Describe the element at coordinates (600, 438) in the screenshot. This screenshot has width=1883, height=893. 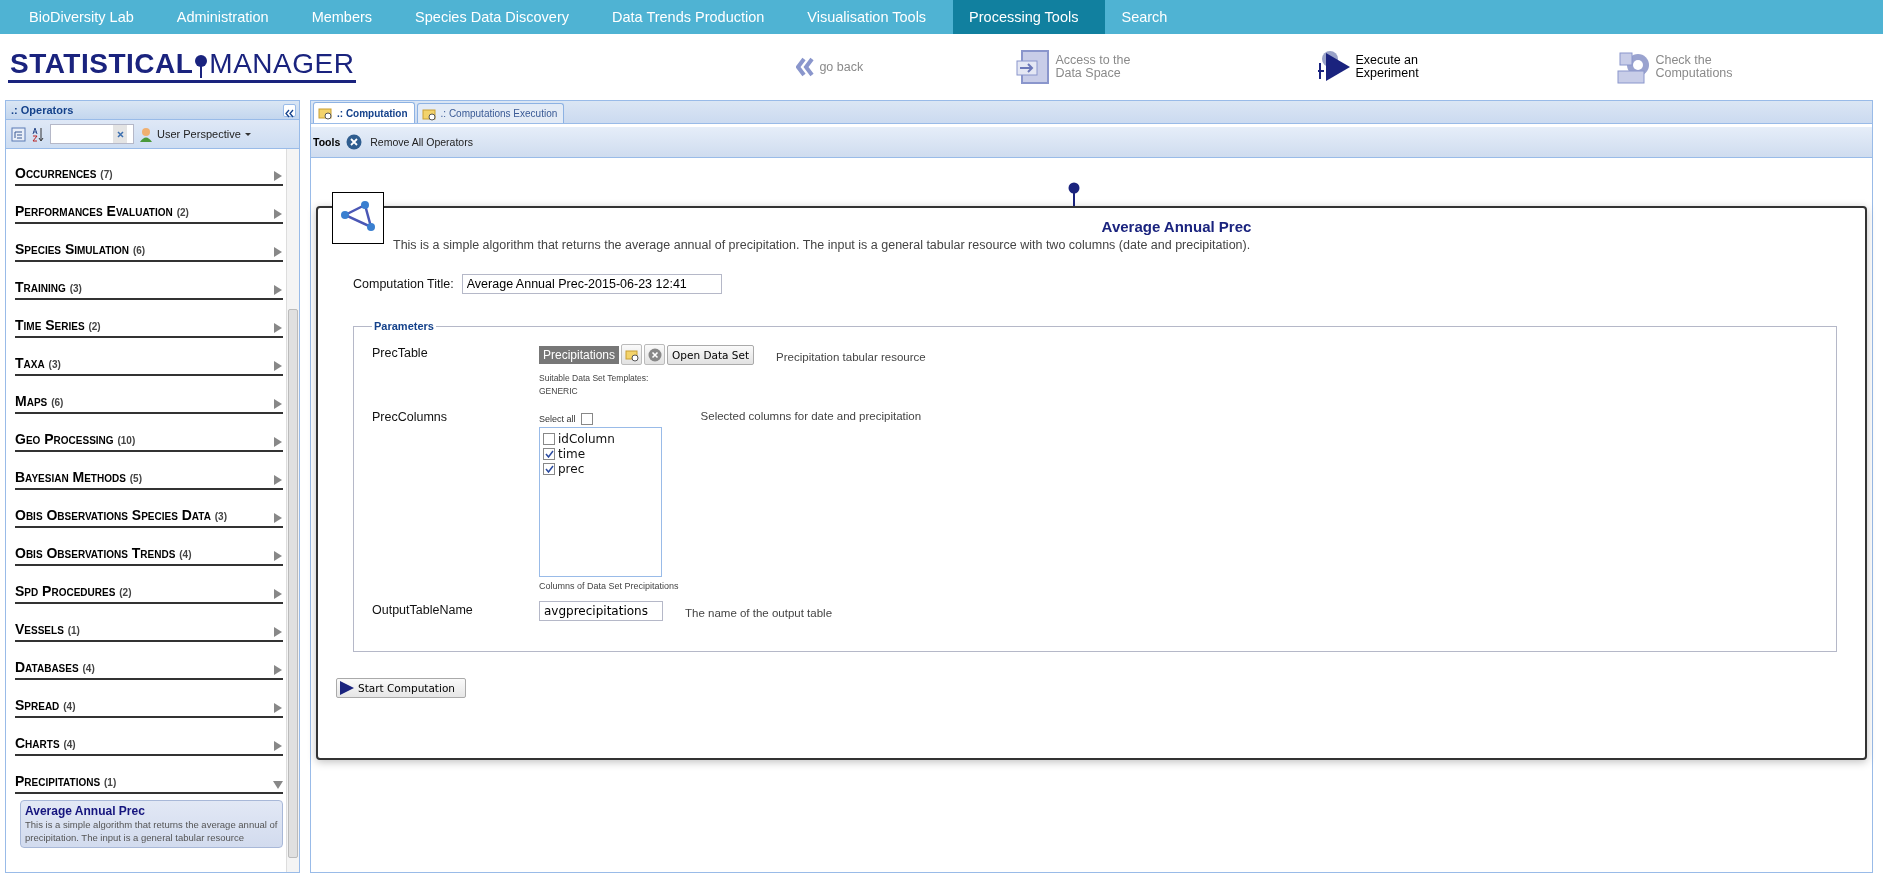
I see `column-option: idColumn` at that location.